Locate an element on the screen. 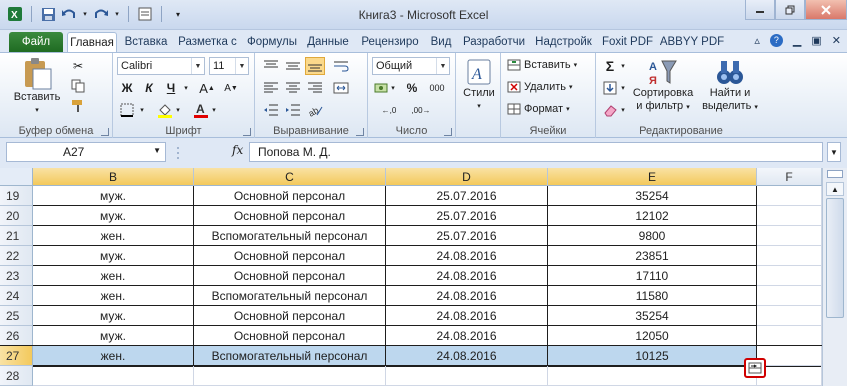 Image resolution: width=847 pixels, height=386 pixels. cell-amount: 10125 is located at coordinates (652, 356).